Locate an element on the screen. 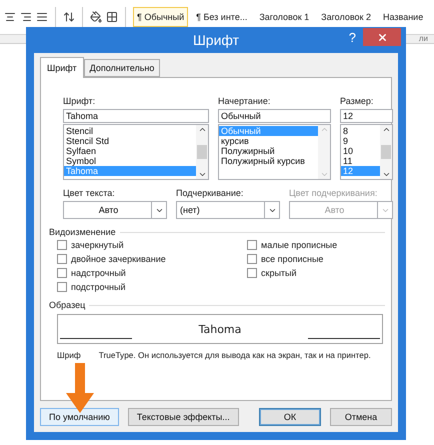 This screenshot has width=434, height=445. list-item: 9 is located at coordinates (360, 141).